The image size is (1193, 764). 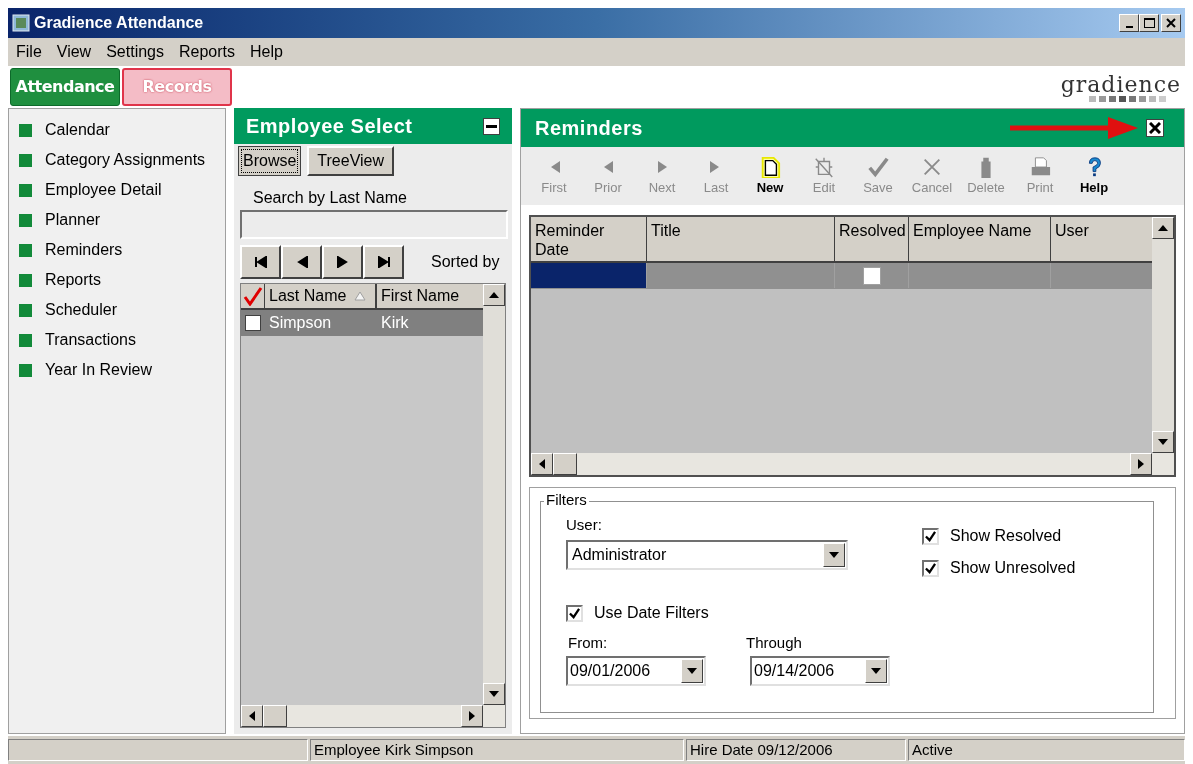 What do you see at coordinates (362, 323) in the screenshot?
I see `table-row: Simpson Kirk` at bounding box center [362, 323].